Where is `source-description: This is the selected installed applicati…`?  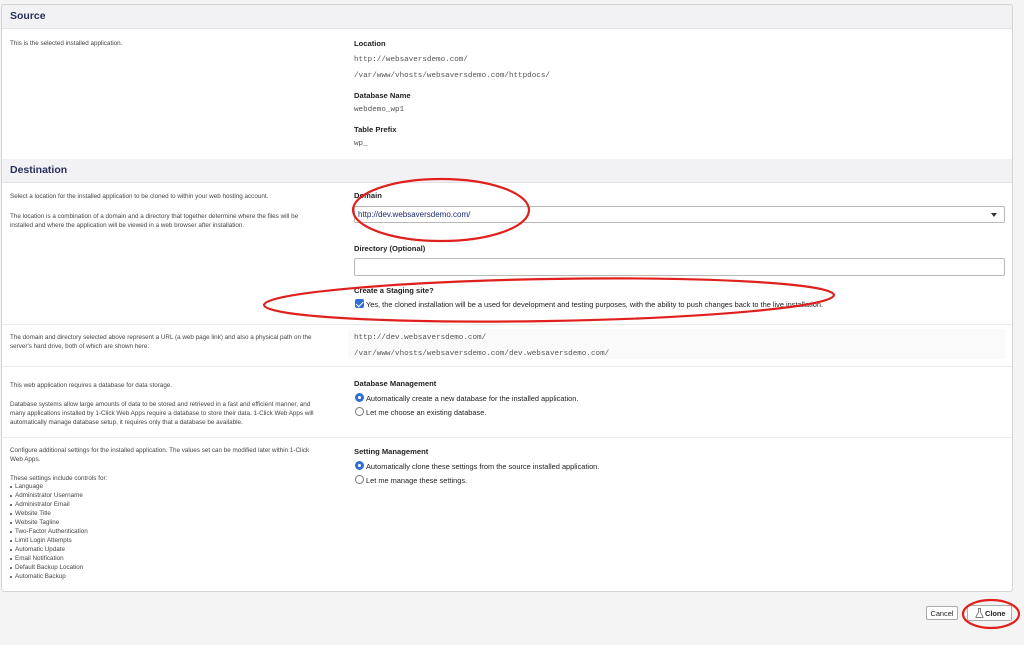 source-description: This is the selected installed applicati… is located at coordinates (66, 43).